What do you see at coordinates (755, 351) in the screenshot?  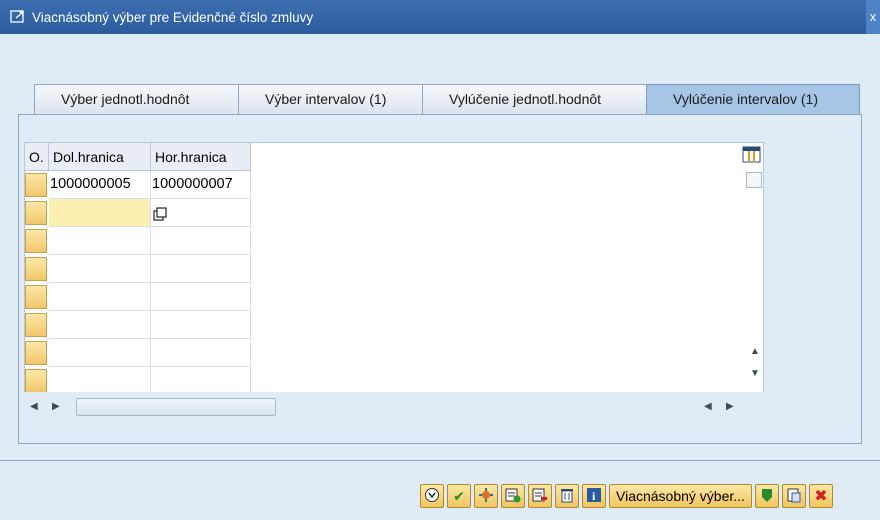 I see `scroll-up-icon: ▲` at bounding box center [755, 351].